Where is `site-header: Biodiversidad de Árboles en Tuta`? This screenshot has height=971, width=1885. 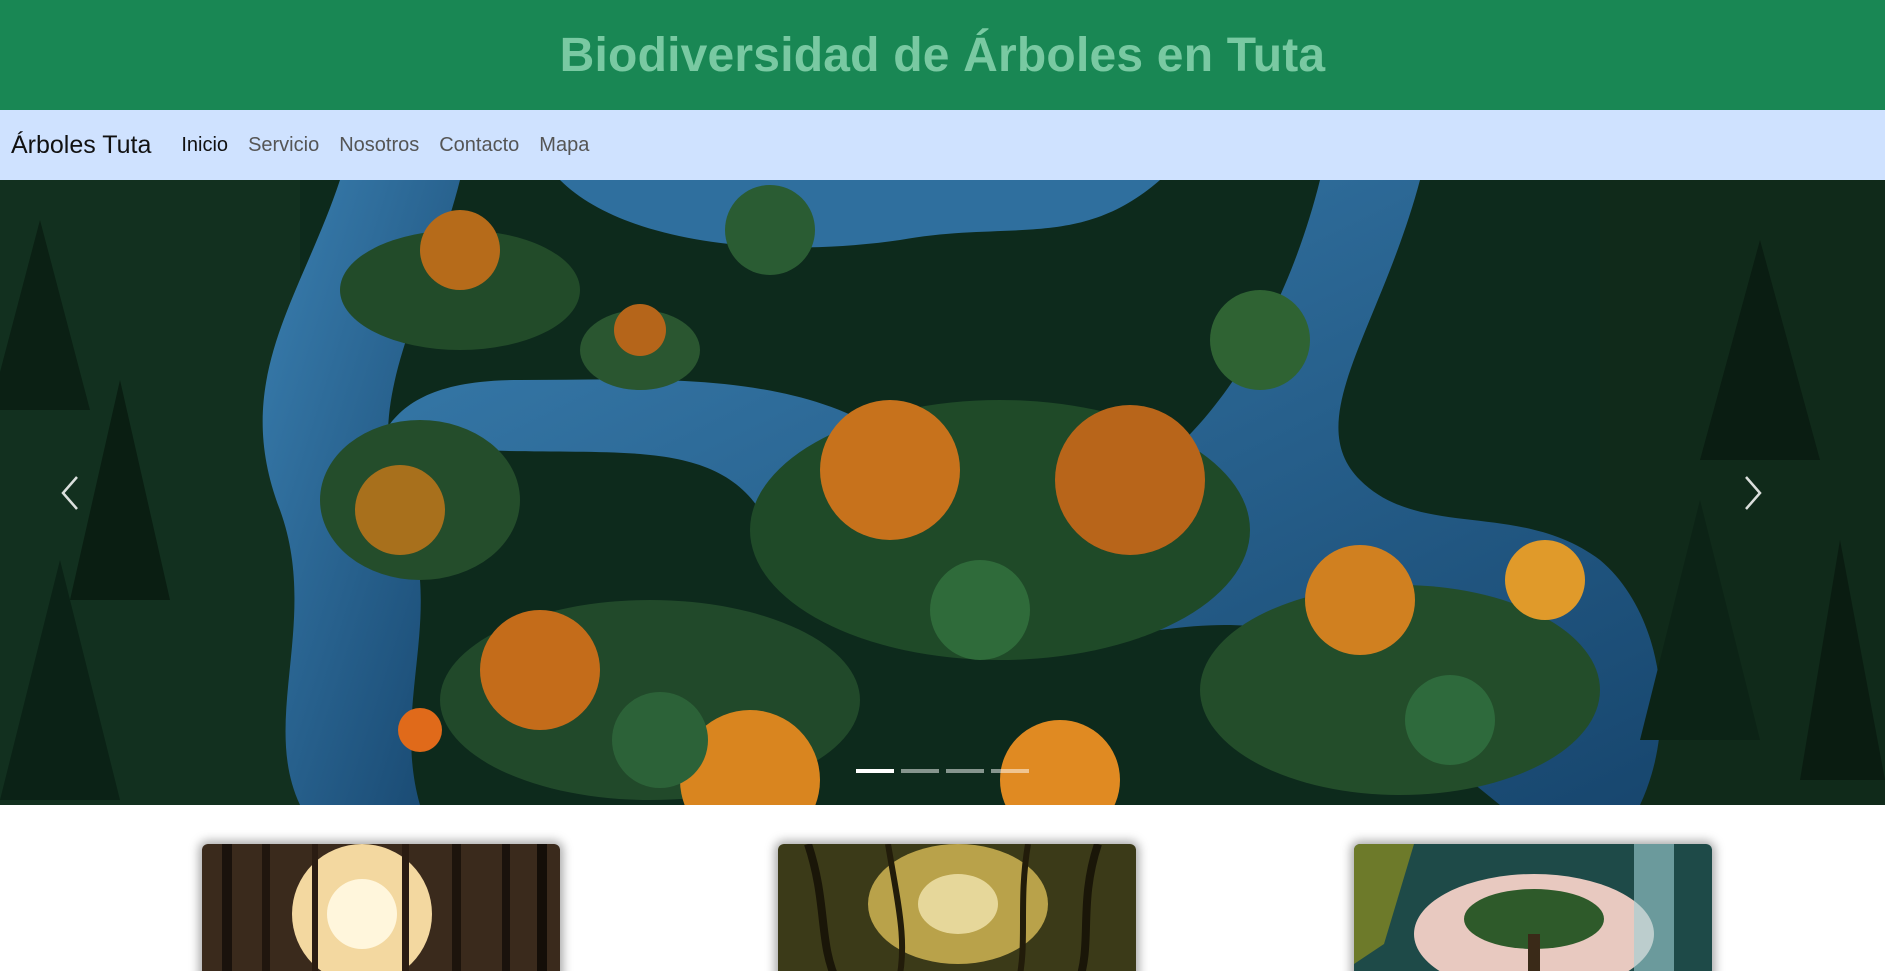
site-header: Biodiversidad de Árboles en Tuta is located at coordinates (942, 55).